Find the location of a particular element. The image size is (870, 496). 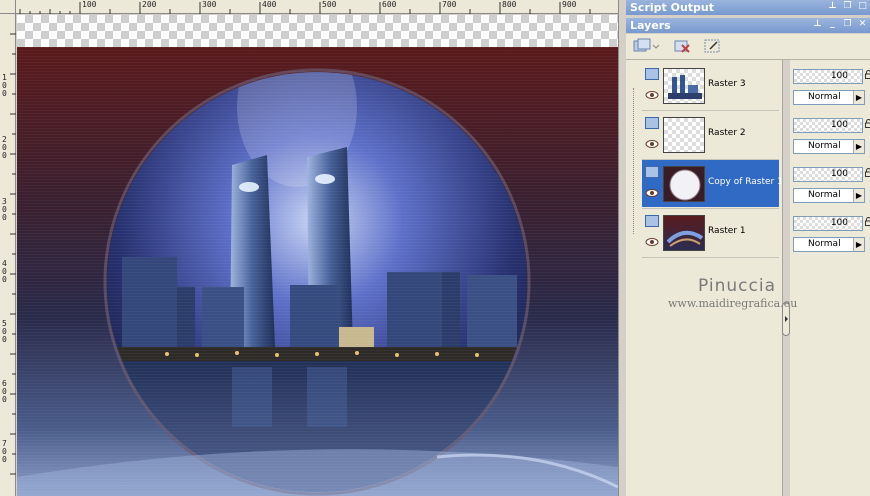

layer-props-raster-1: 100 Normal ▶ is located at coordinates (831, 232).